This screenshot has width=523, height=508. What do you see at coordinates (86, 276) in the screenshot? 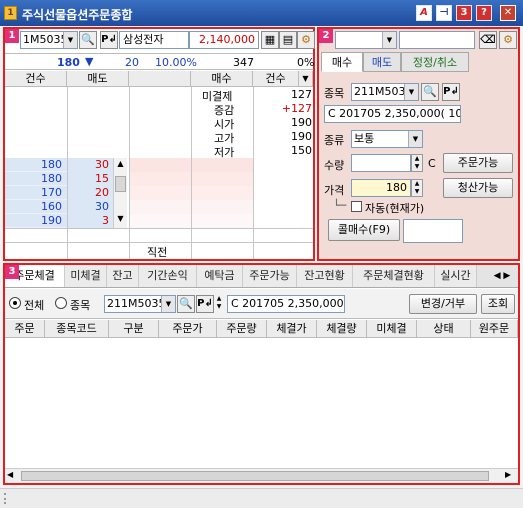
I see `tab-1: 미체결` at bounding box center [86, 276].